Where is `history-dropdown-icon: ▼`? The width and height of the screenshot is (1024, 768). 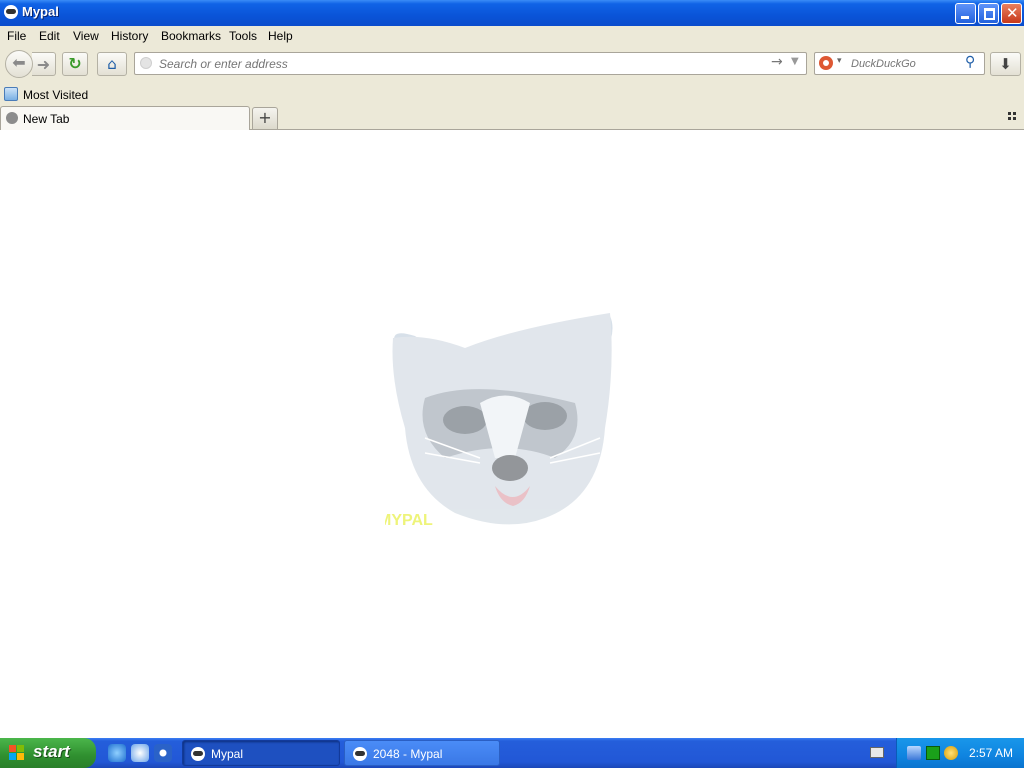 history-dropdown-icon: ▼ is located at coordinates (795, 61).